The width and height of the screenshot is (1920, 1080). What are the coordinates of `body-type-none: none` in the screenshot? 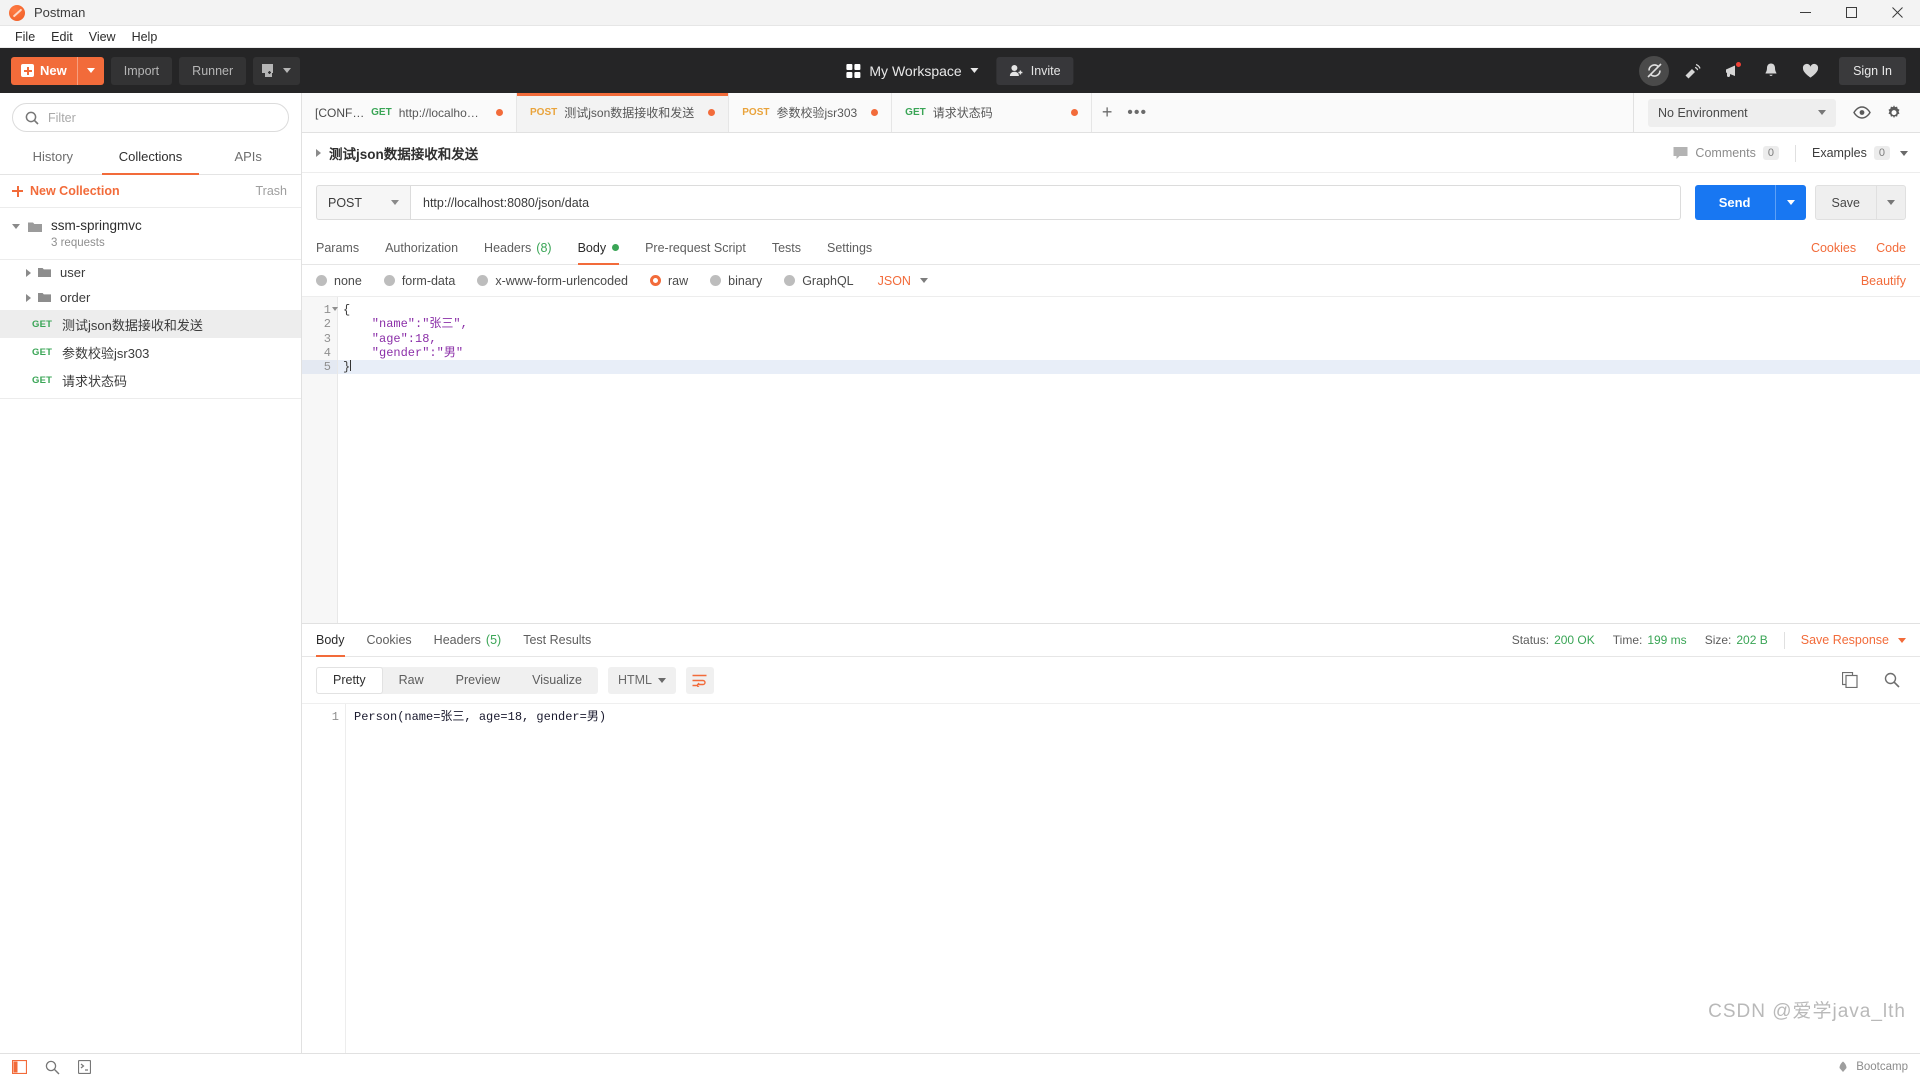 It's located at (339, 281).